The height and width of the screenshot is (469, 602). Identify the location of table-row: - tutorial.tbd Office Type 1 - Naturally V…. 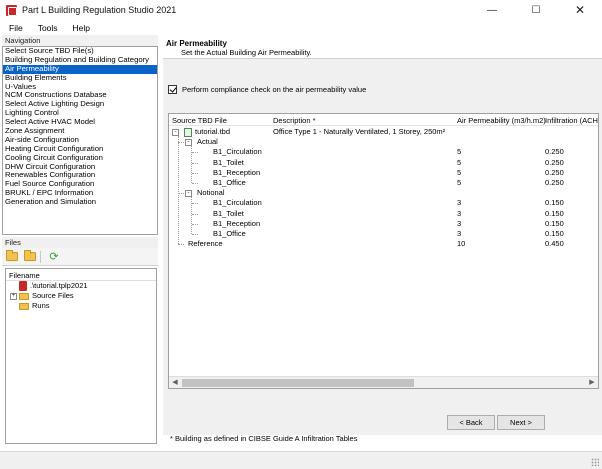
(383, 132).